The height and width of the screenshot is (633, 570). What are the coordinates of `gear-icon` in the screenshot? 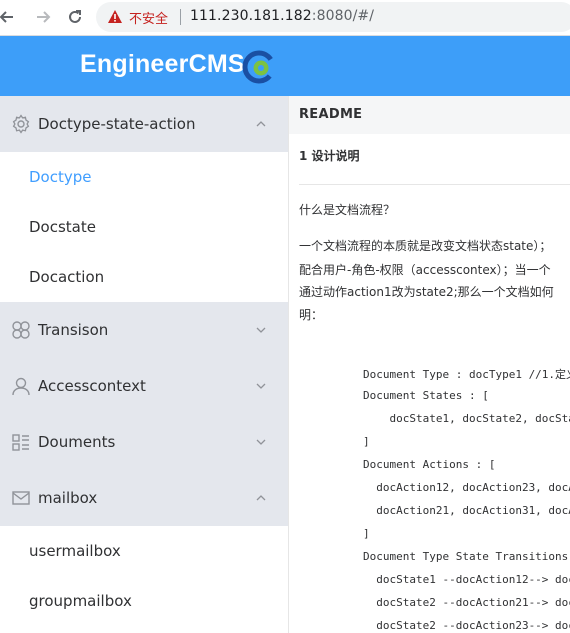 It's located at (21, 124).